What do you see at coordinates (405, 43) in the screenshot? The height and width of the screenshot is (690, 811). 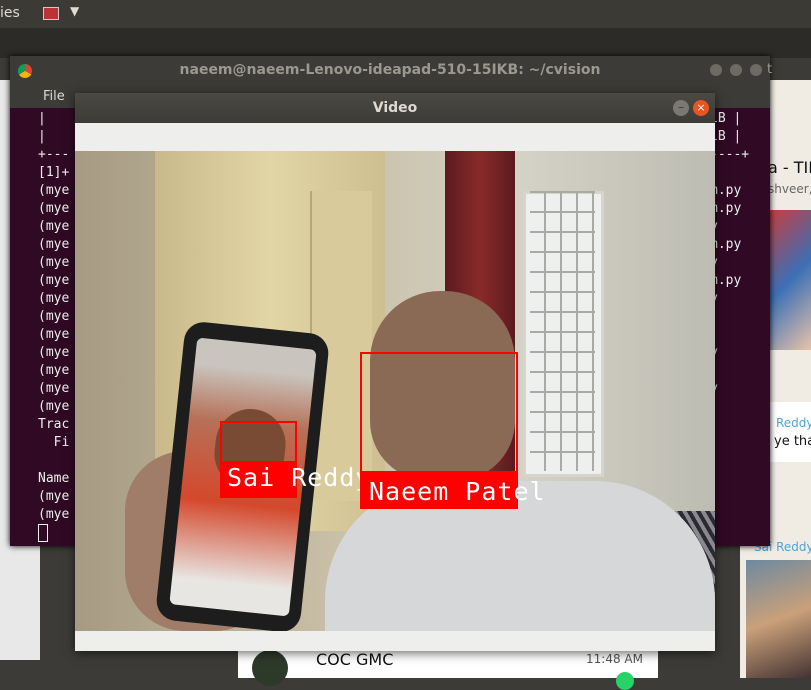 I see `background-strip` at bounding box center [405, 43].